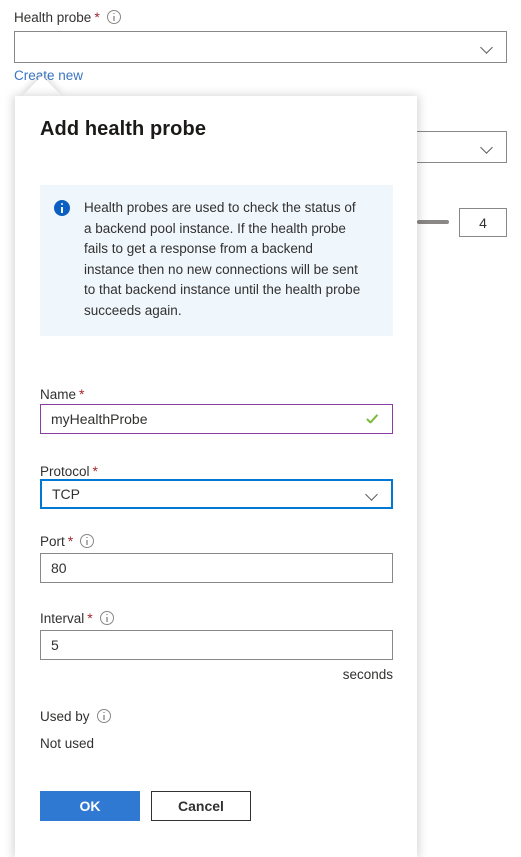 This screenshot has width=521, height=857. What do you see at coordinates (65, 471) in the screenshot?
I see `protocol-label-text: Protocol` at bounding box center [65, 471].